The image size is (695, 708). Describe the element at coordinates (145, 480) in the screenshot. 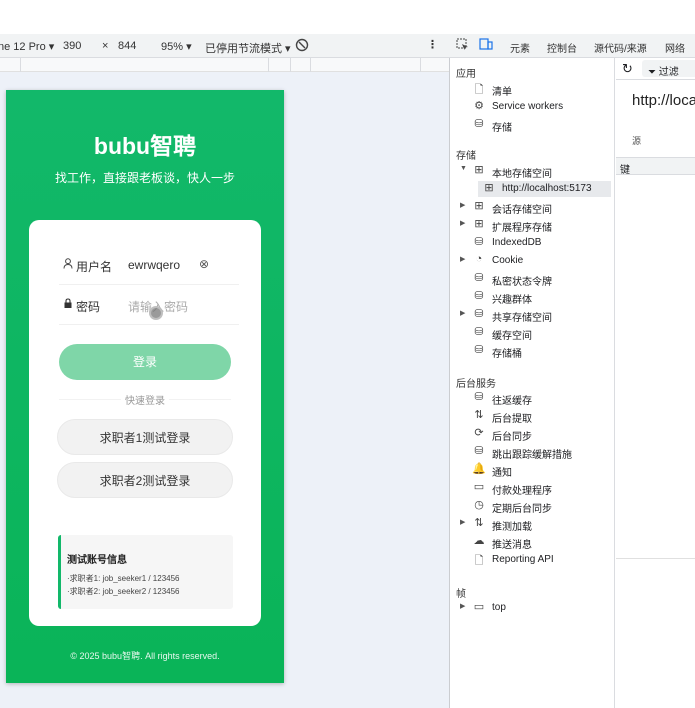

I see `quick-login-seeker2-button: 求职者2测试登录` at that location.